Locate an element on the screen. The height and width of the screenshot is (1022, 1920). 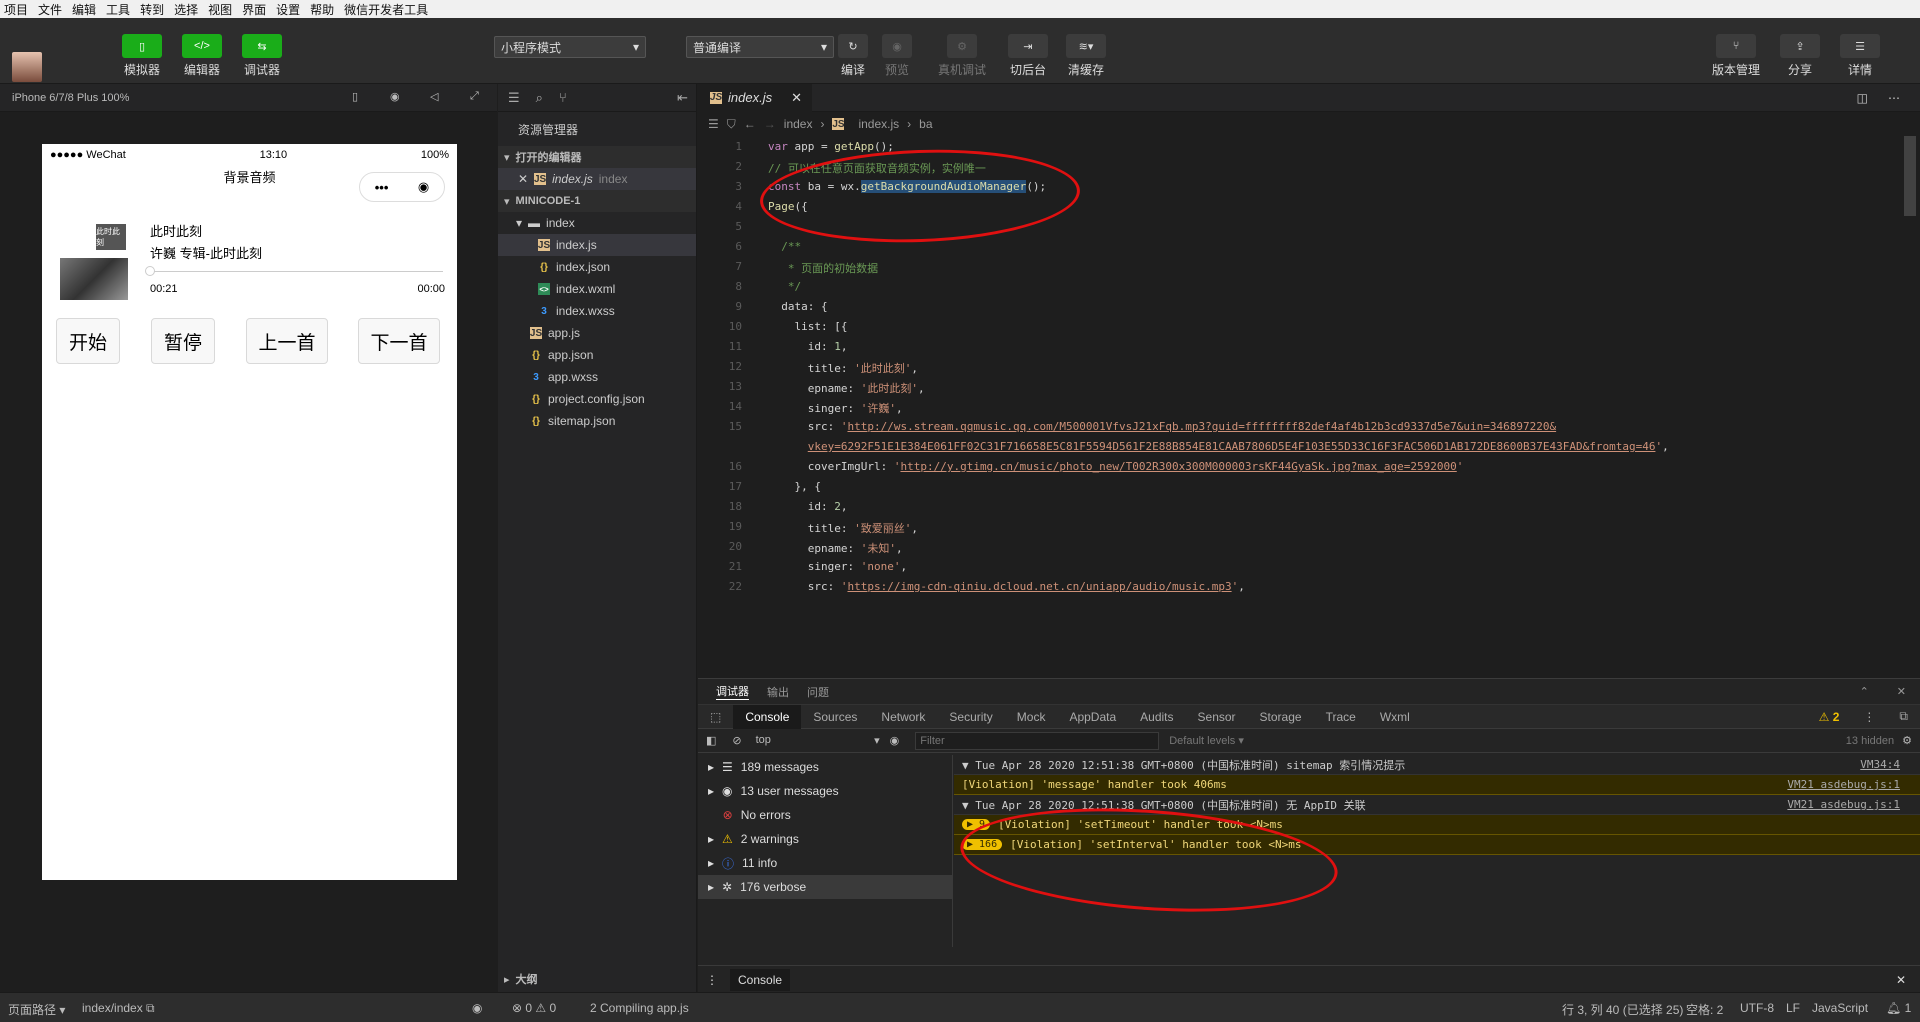
tab-index-js: JS index.js ✕ is located at coordinates (755, 97).